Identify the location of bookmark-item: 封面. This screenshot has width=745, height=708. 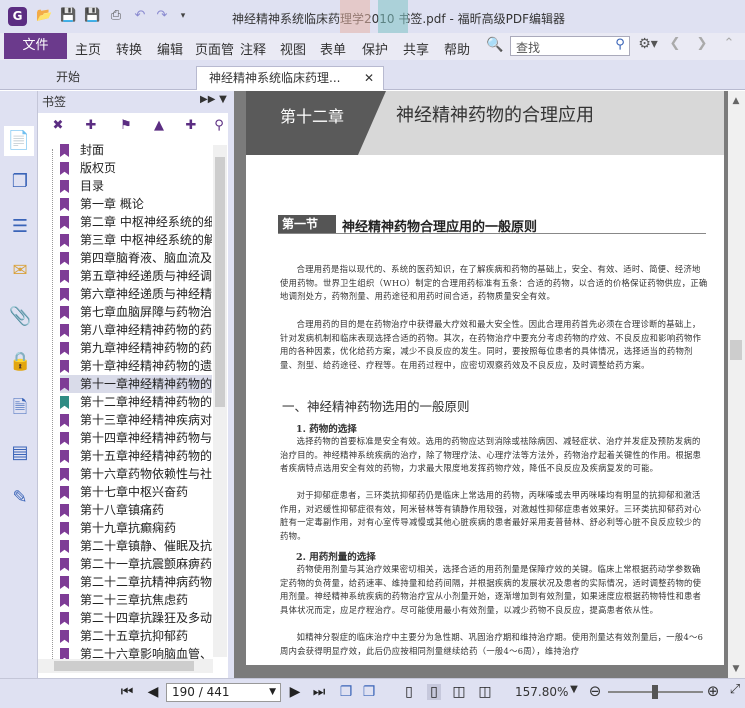
(136, 150).